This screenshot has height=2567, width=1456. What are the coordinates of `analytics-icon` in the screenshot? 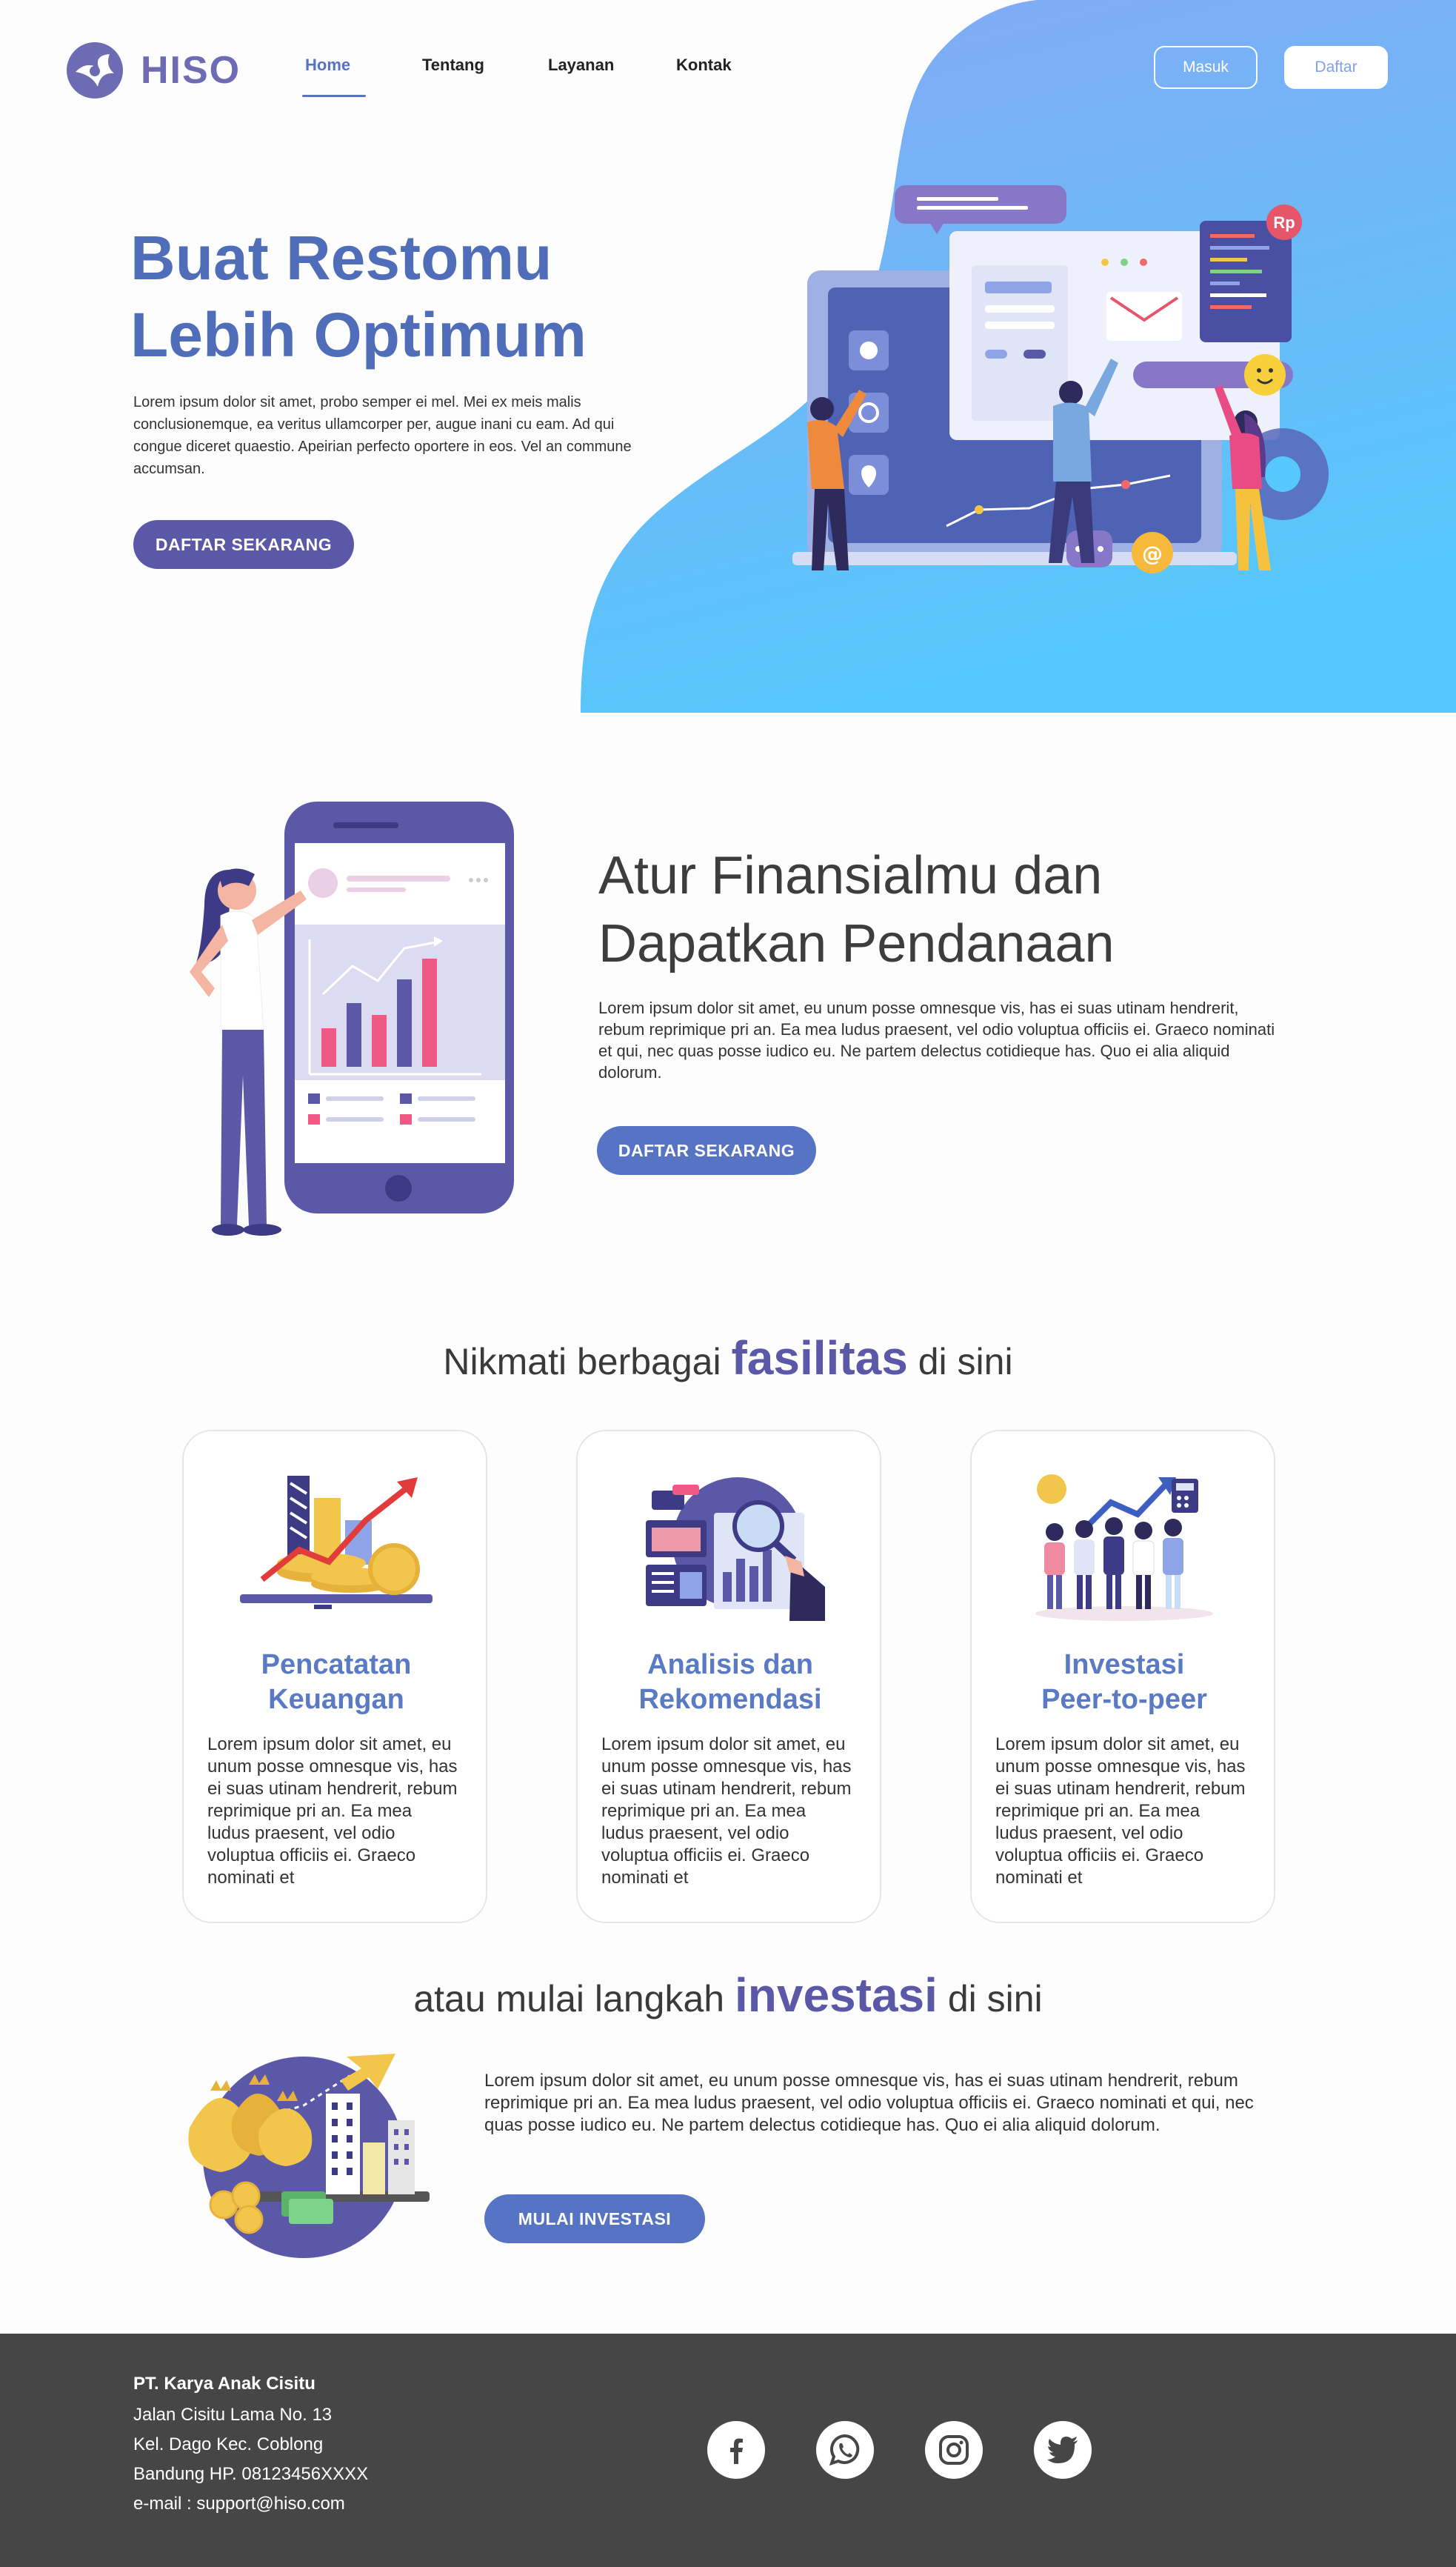 It's located at (735, 1549).